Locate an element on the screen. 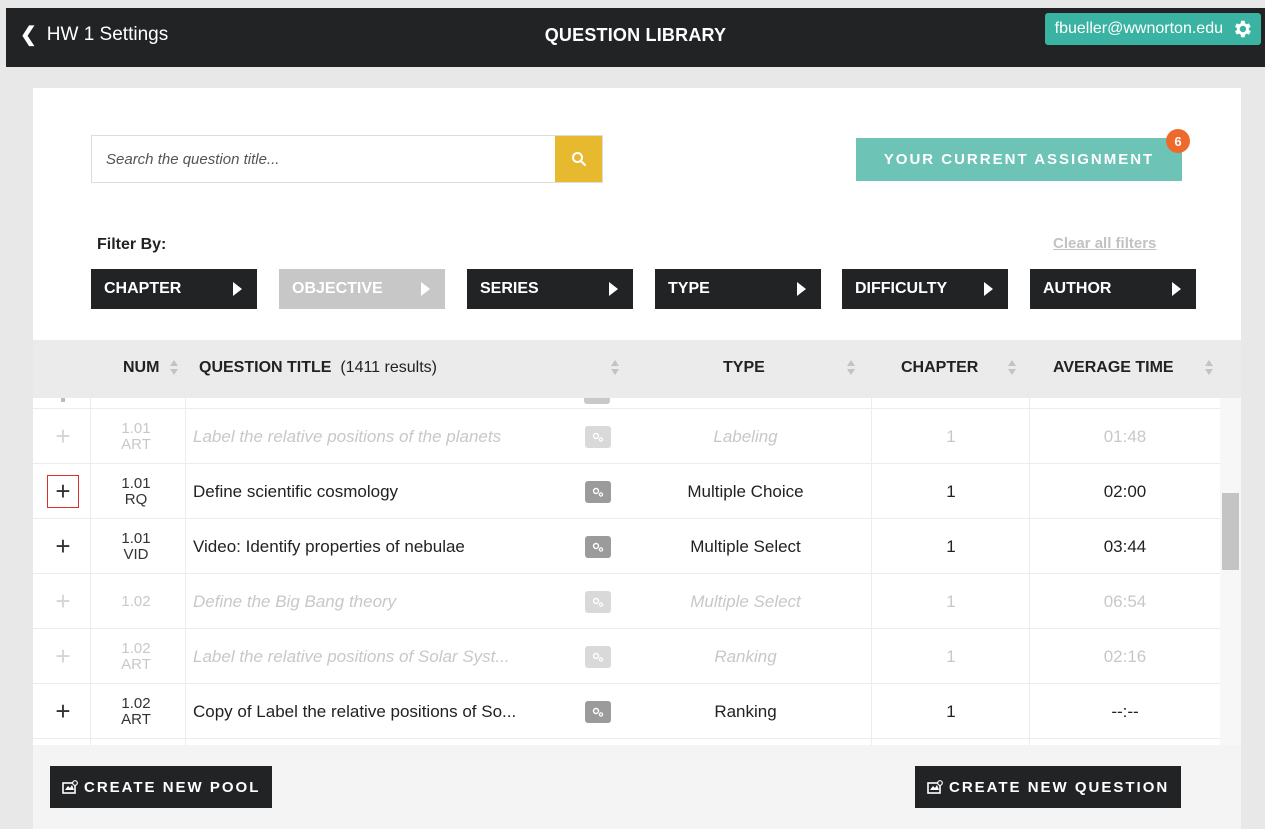  filter-objective-button: OBJECTIVE is located at coordinates (362, 289).